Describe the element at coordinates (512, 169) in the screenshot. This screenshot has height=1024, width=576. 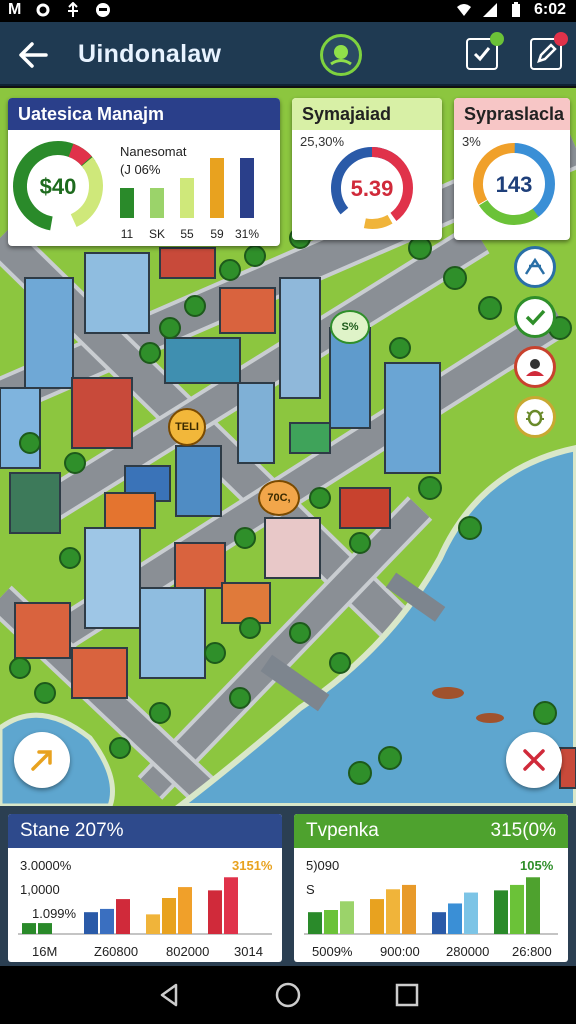
I see `stats-card-third: Sypraslacla 3% 143` at that location.